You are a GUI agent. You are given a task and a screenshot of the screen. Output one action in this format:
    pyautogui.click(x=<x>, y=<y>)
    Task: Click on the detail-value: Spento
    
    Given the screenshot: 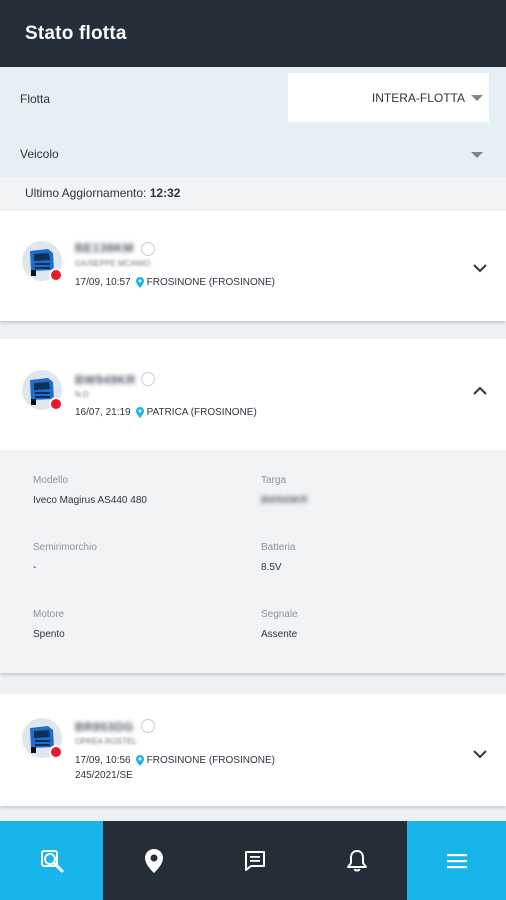 What is the action you would take?
    pyautogui.click(x=49, y=634)
    